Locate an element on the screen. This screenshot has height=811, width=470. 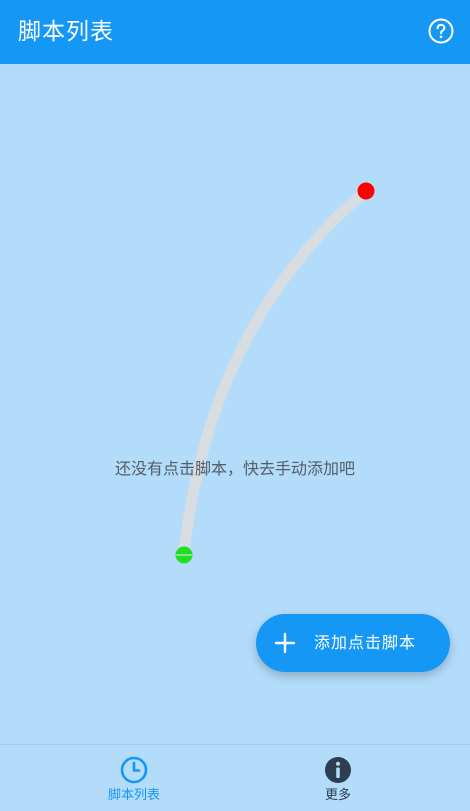
add-click-script-label: 添加点击脚本 is located at coordinates (365, 642).